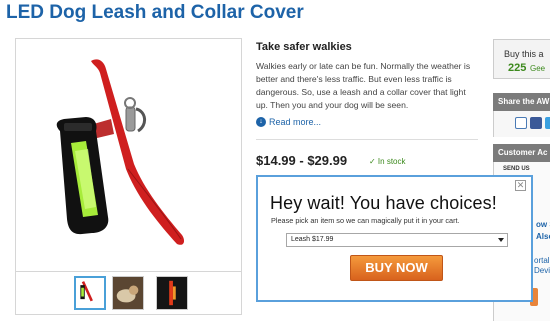 The width and height of the screenshot is (550, 321). I want to click on popup-title: Hey wait! You have choices!, so click(383, 203).